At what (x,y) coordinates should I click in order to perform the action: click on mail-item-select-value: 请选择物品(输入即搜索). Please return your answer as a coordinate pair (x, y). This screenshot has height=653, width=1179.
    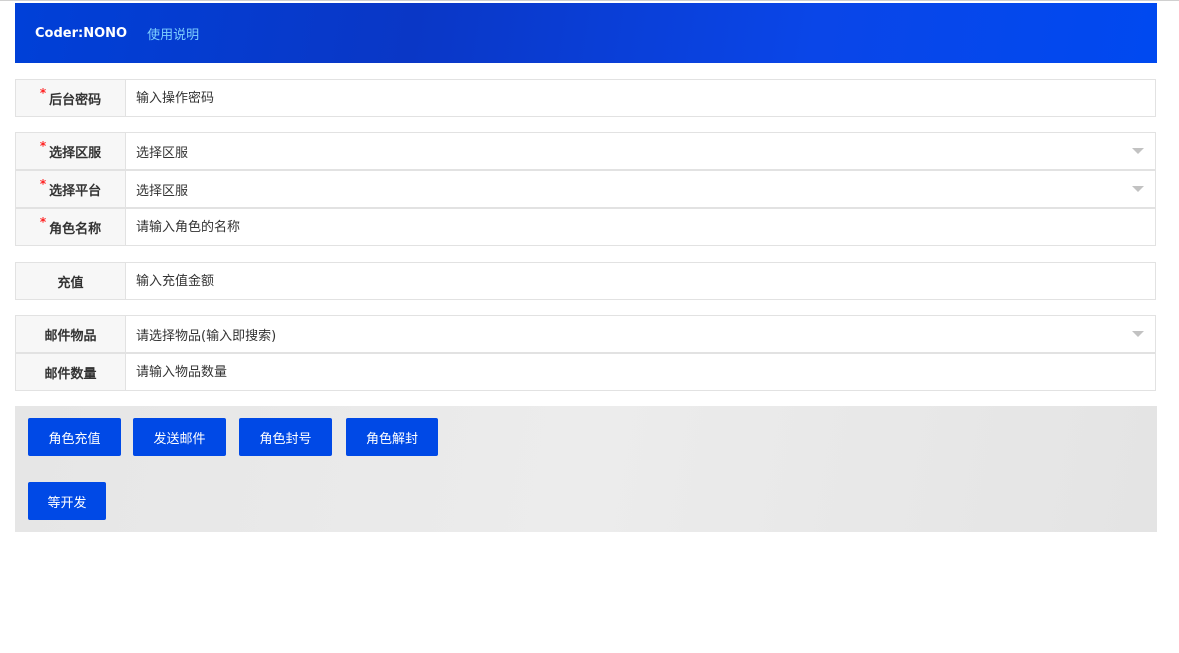
    Looking at the image, I should click on (206, 336).